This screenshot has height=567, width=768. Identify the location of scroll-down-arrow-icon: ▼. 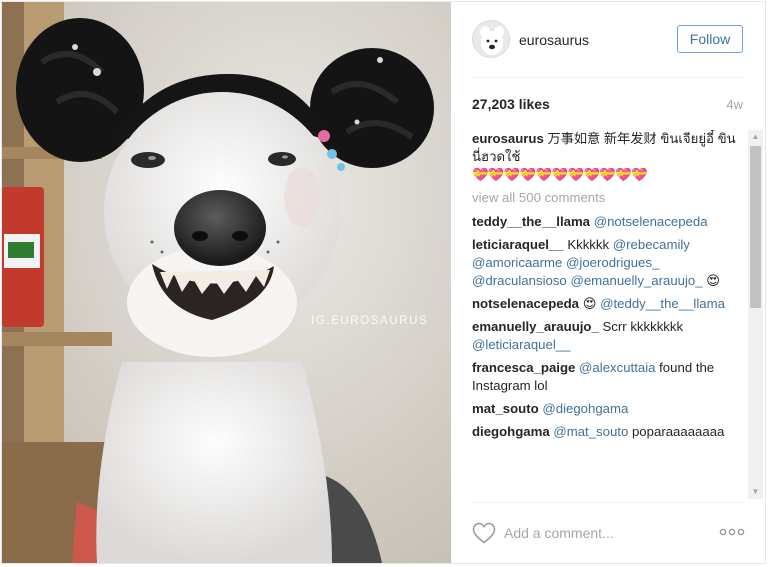
(755, 492).